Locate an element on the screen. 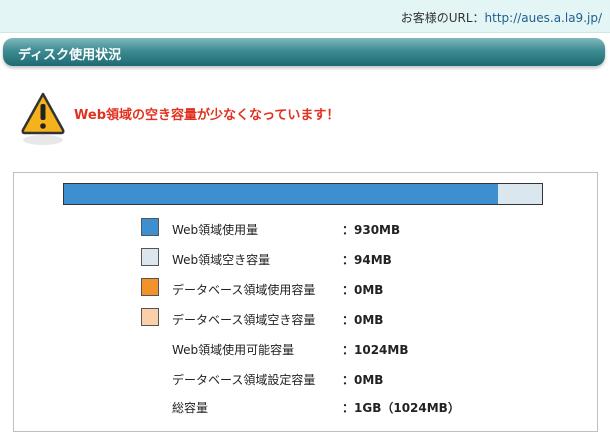  disk-usage-bar is located at coordinates (303, 194).